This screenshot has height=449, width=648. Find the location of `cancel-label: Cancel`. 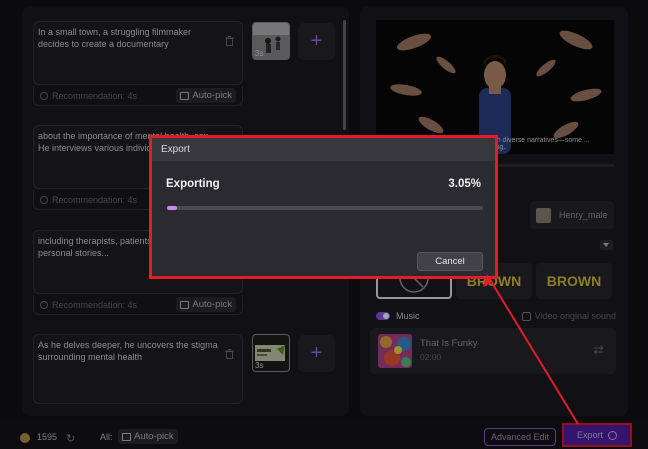

cancel-label: Cancel is located at coordinates (450, 261).